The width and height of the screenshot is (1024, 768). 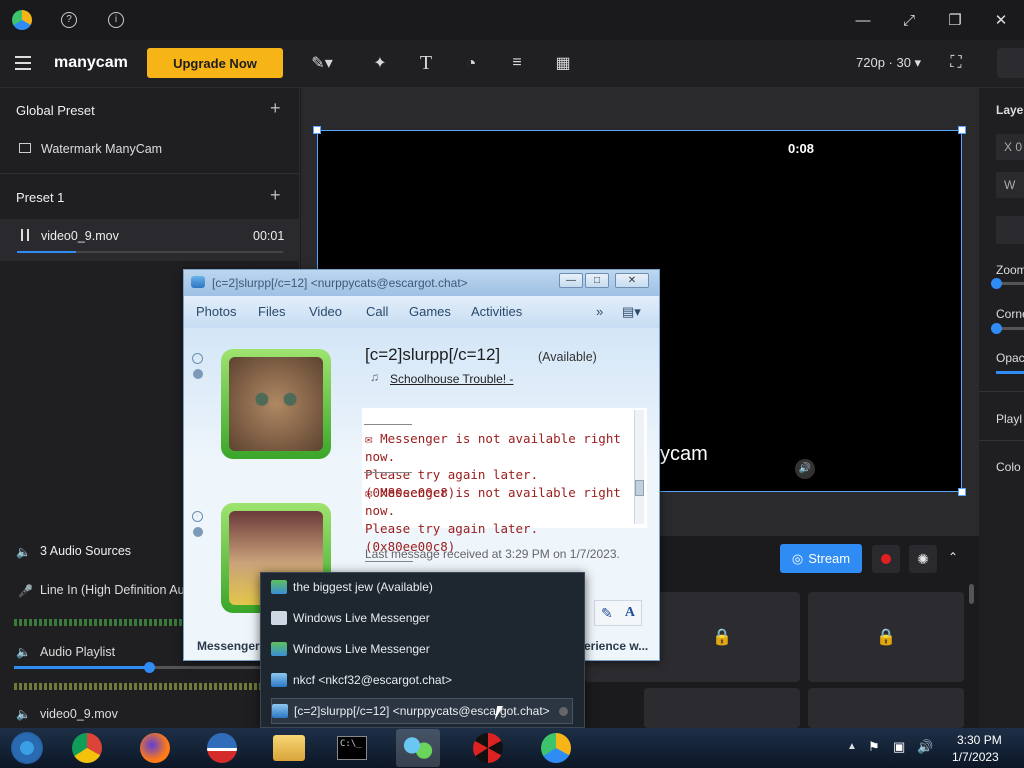 What do you see at coordinates (630, 613) in the screenshot?
I see `font-icon: A` at bounding box center [630, 613].